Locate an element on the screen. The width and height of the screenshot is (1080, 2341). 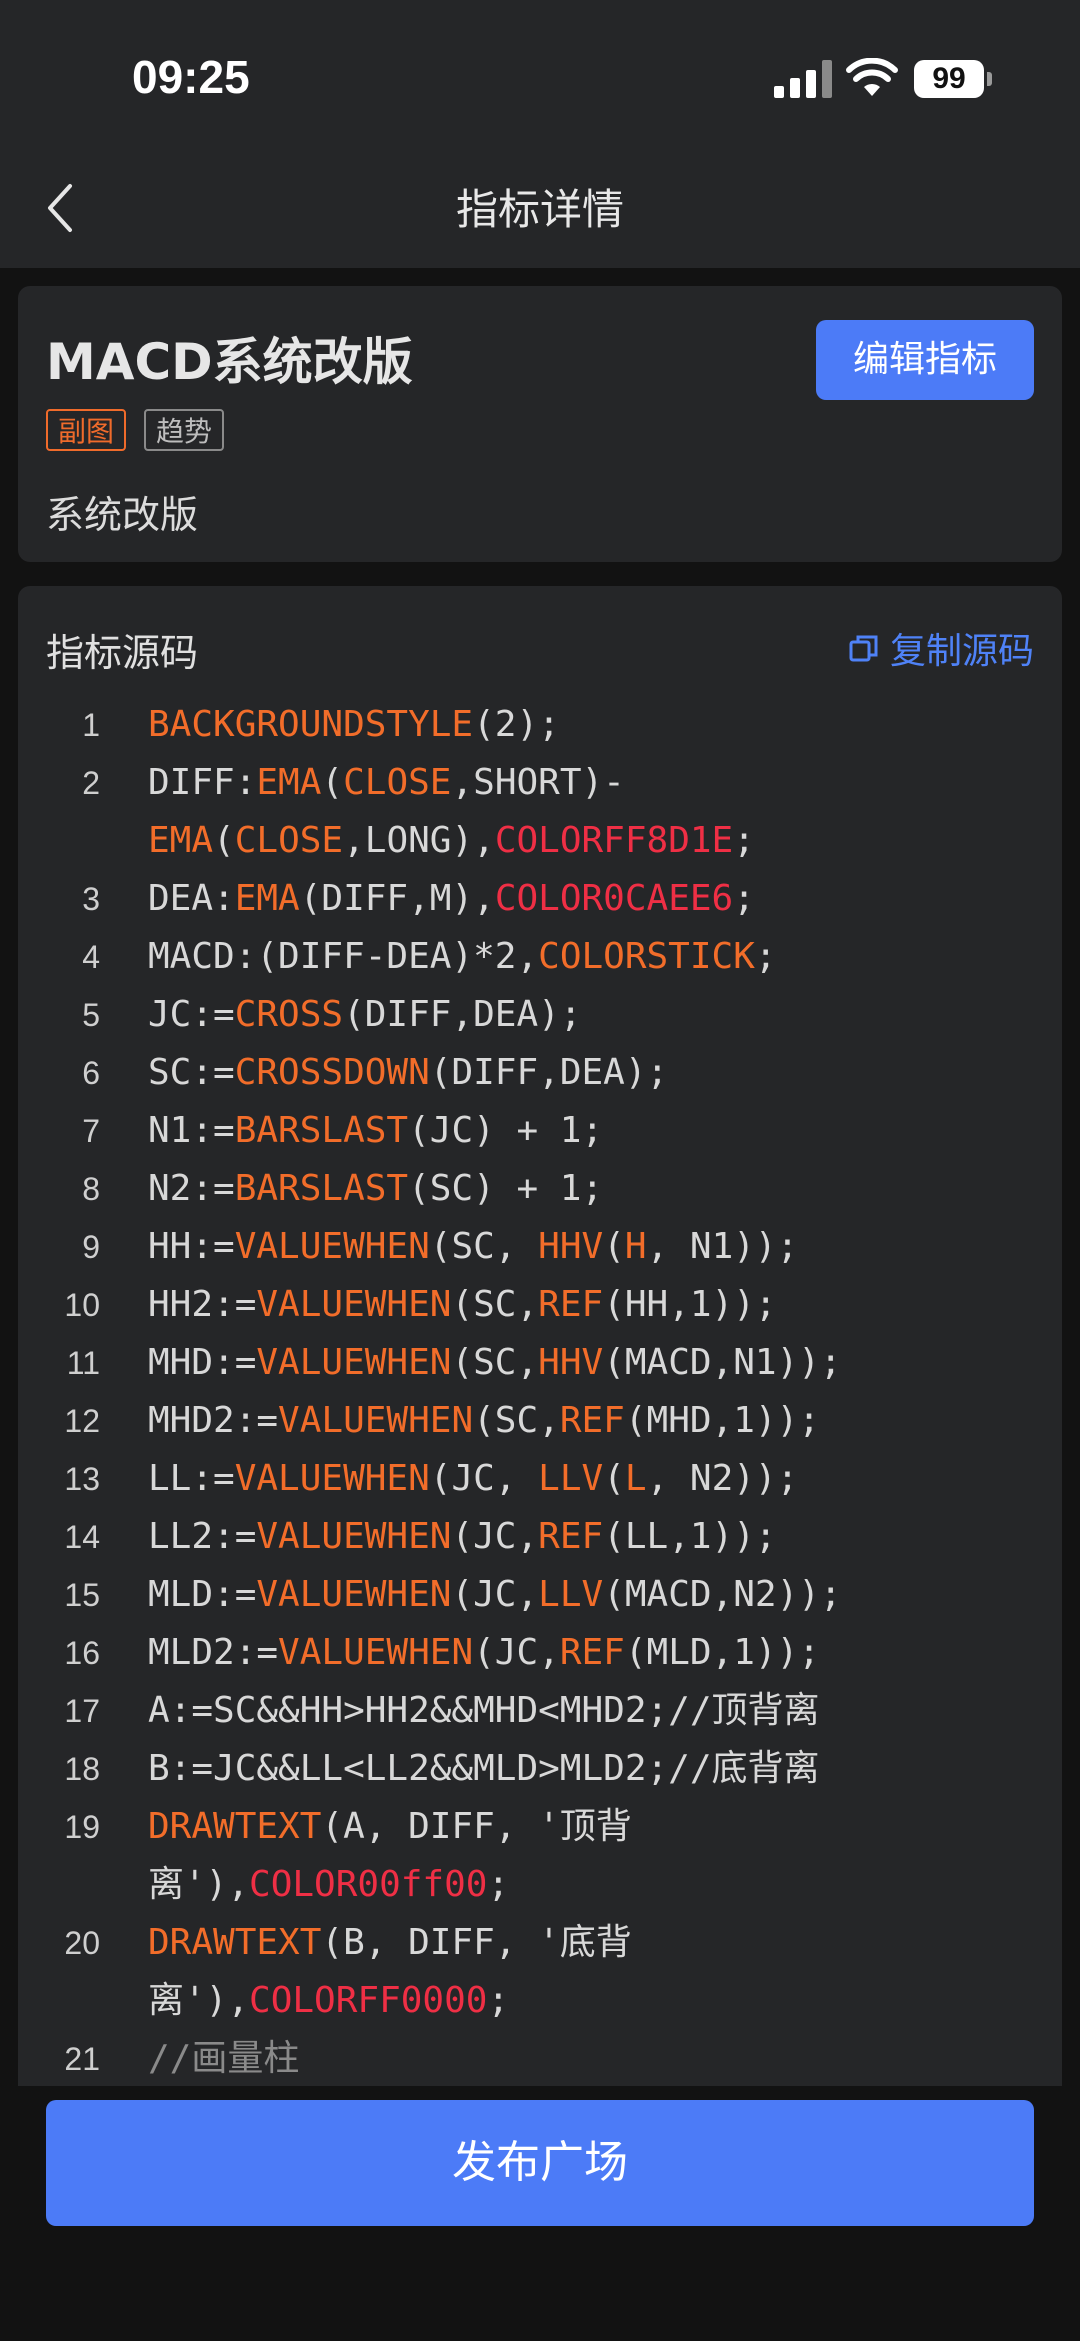
code-line: 18 B:=JC&&LL<LL2&&MLD>MLD2;//底背离 is located at coordinates (540, 1769).